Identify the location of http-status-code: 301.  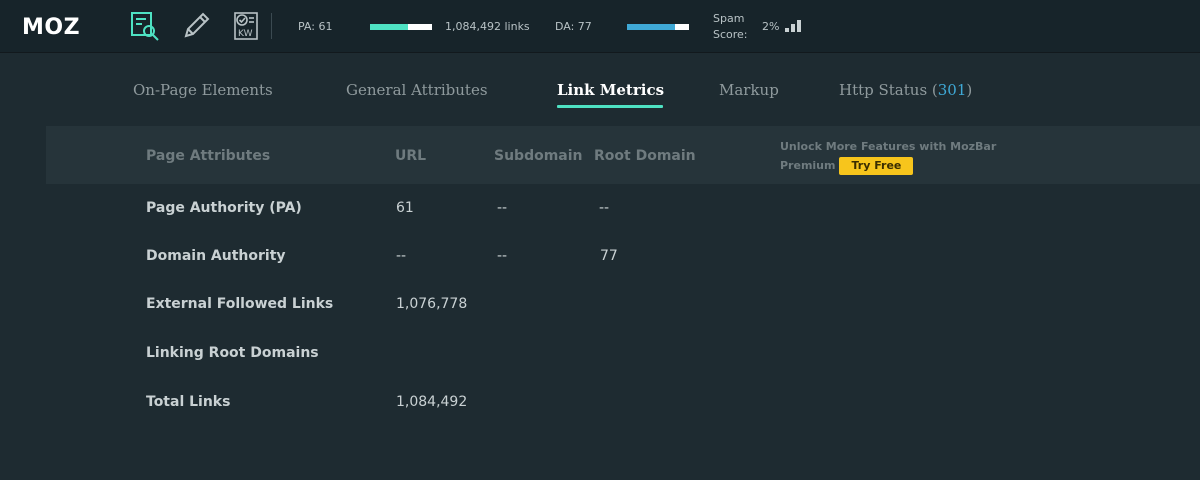
(952, 90).